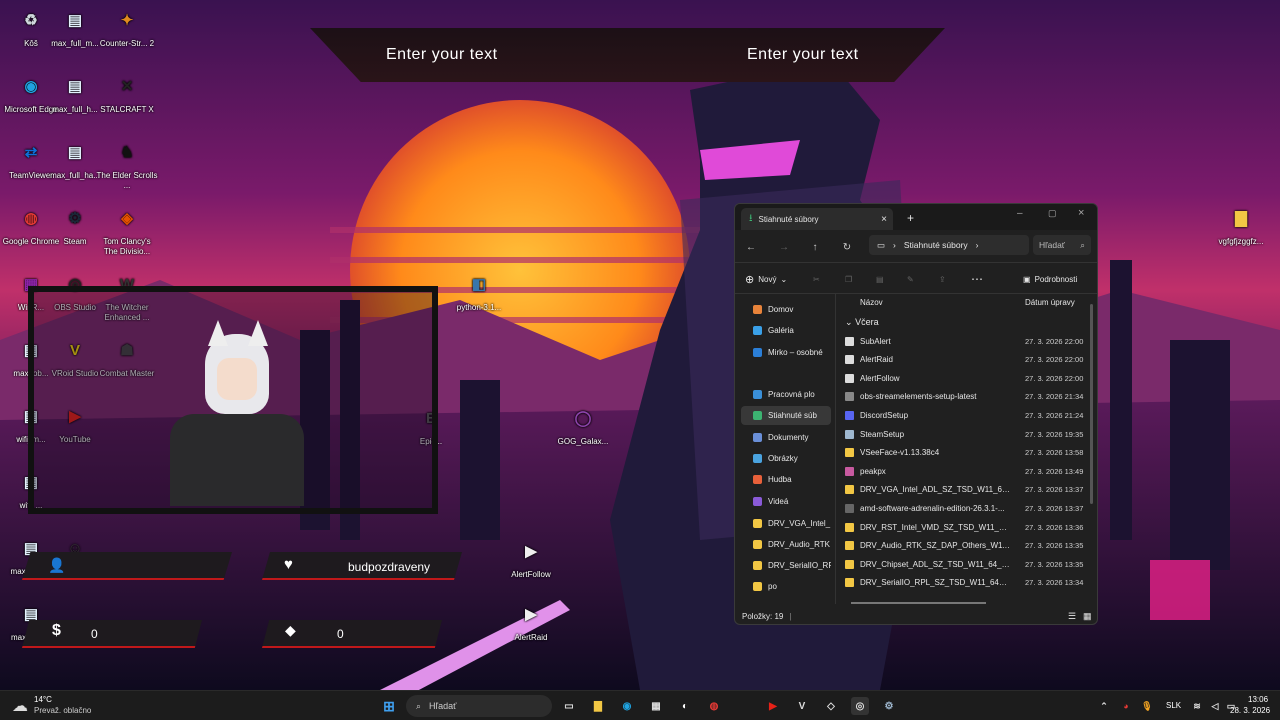  I want to click on task-view-icon: ▭, so click(569, 706).